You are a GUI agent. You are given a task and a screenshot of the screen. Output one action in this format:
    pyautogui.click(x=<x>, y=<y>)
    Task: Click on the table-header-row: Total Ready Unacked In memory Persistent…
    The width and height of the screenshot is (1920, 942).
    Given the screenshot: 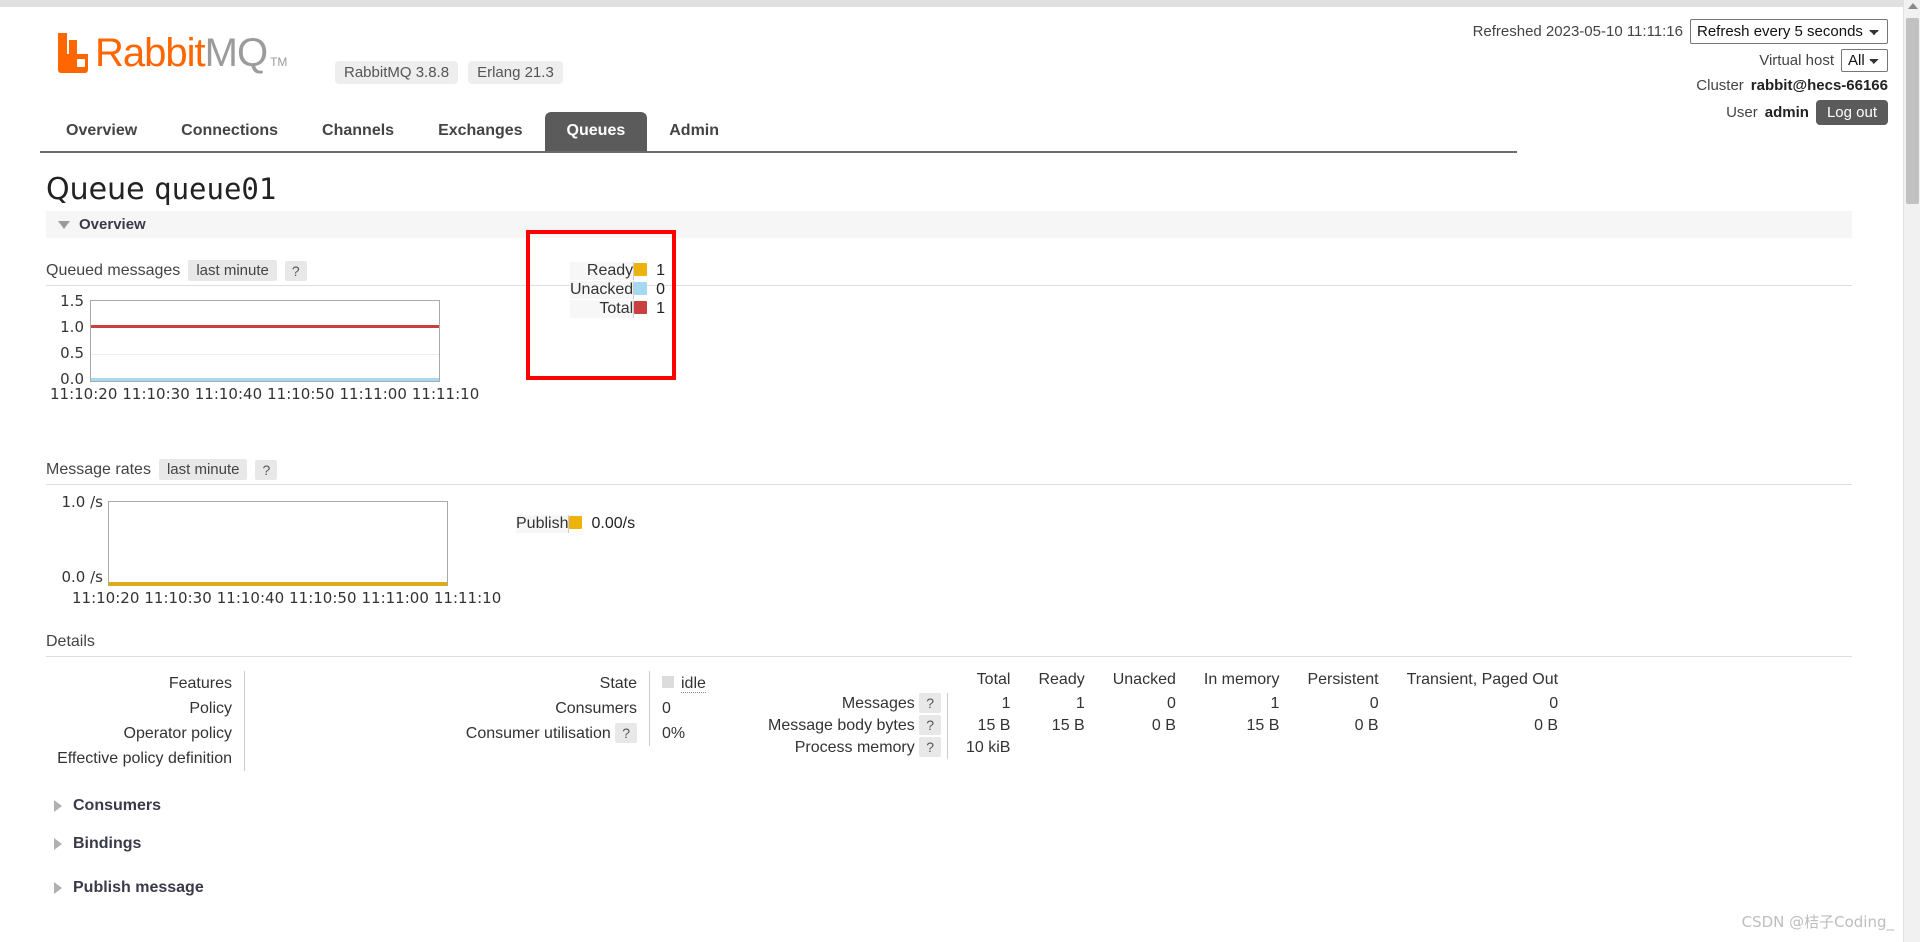 What is the action you would take?
    pyautogui.click(x=1168, y=682)
    